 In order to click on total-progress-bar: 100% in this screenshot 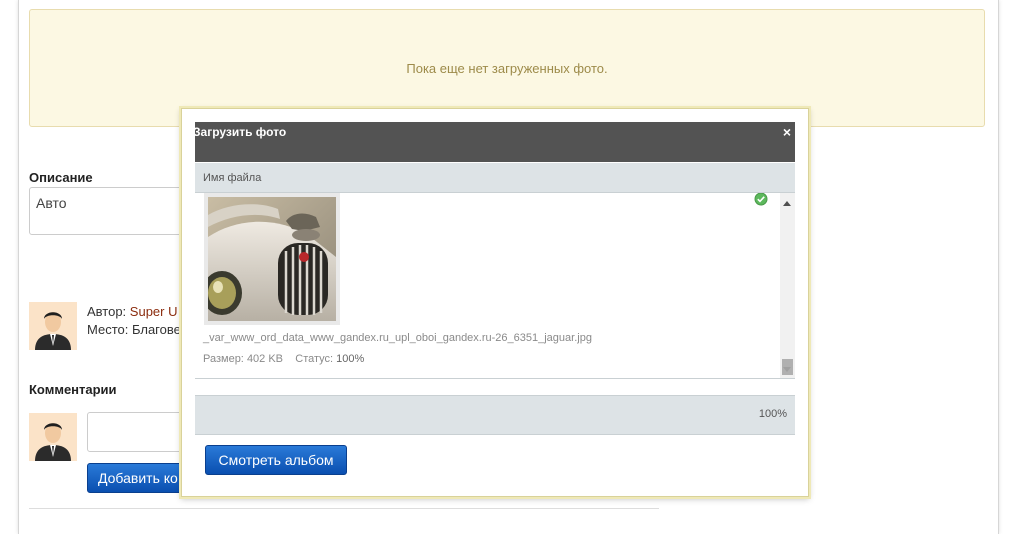, I will do `click(495, 415)`.